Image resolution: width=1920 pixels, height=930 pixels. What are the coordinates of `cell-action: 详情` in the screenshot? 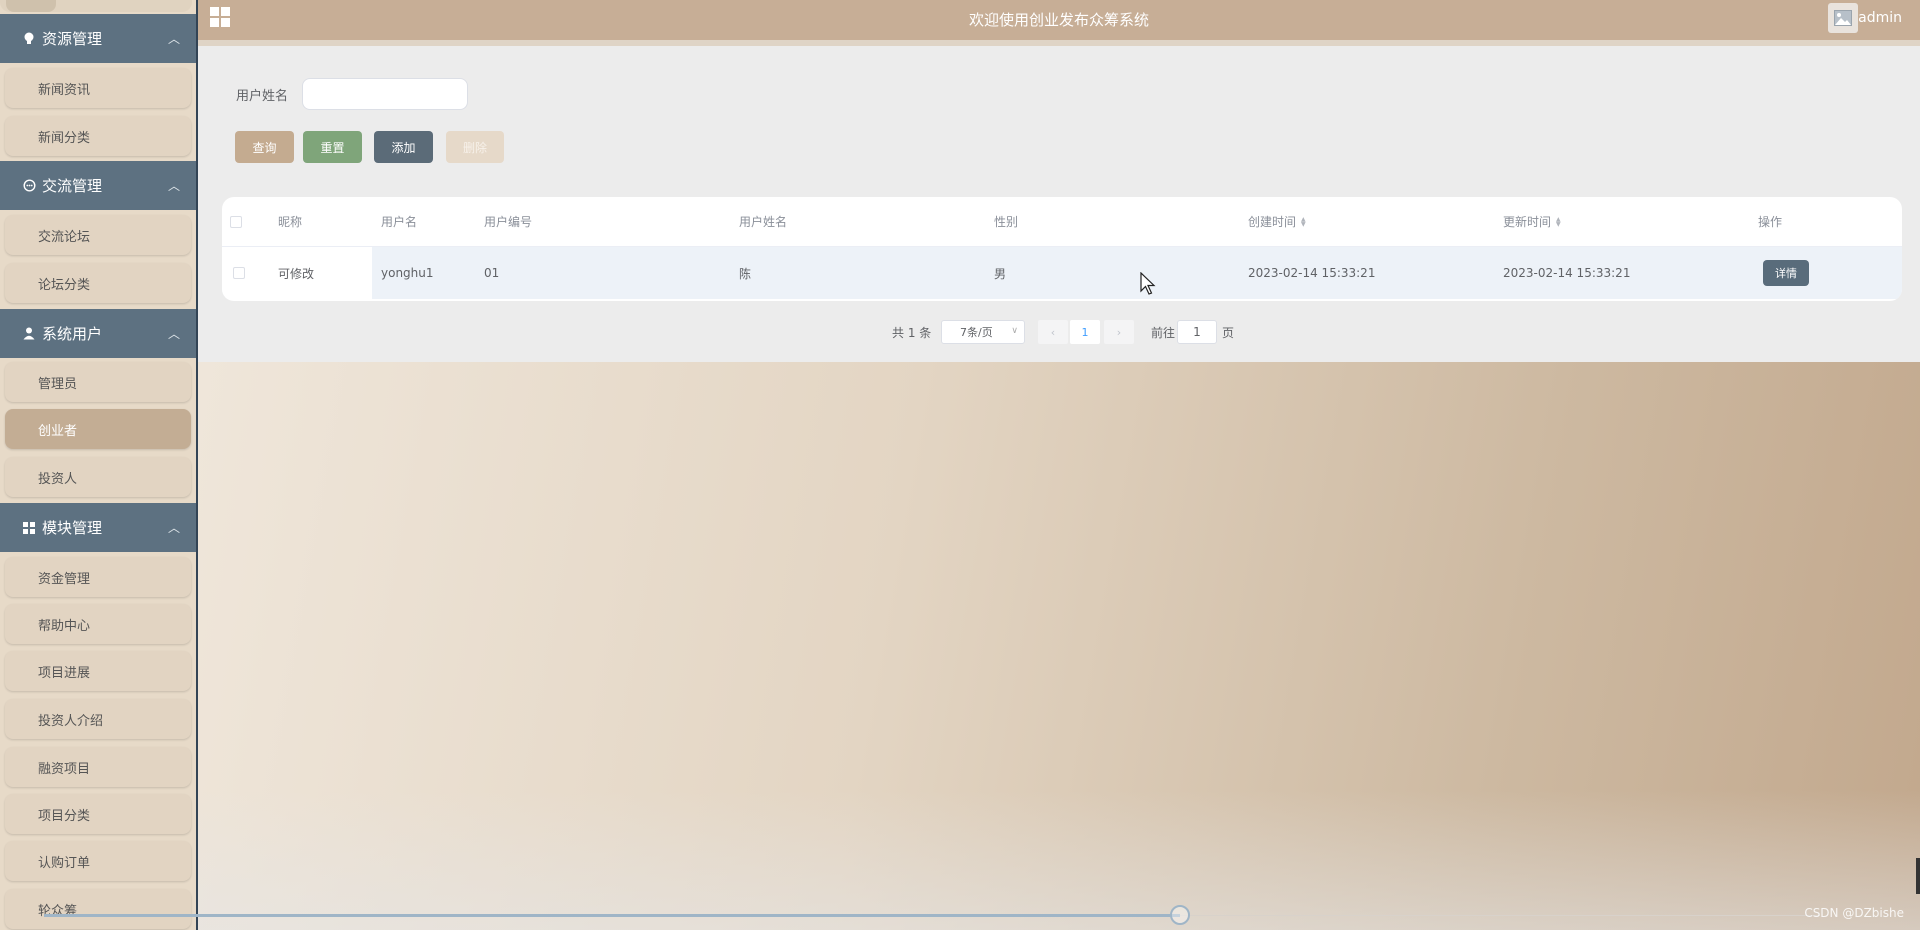 It's located at (1786, 273).